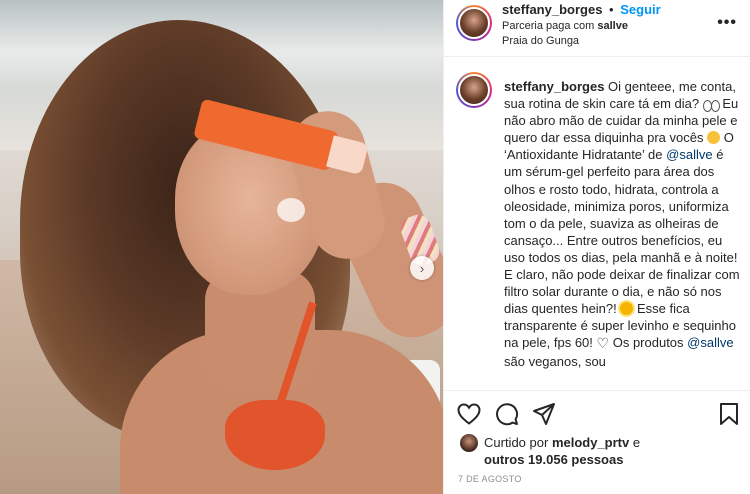 The image size is (750, 494). I want to click on caption-text-7: são veganos, sou, so click(555, 361).